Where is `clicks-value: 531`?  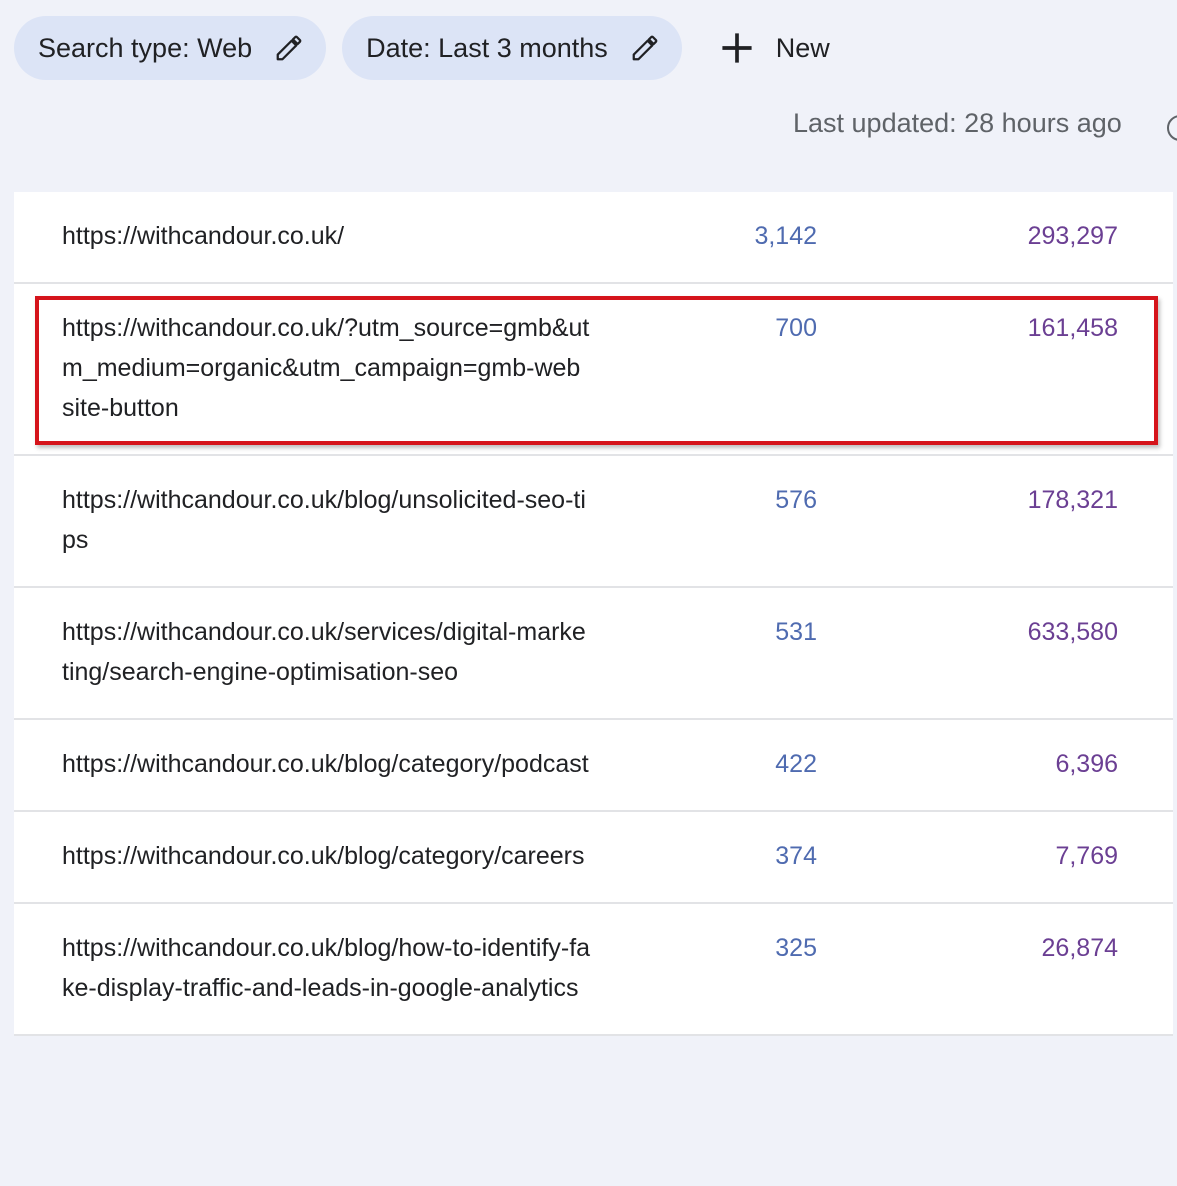 clicks-value: 531 is located at coordinates (796, 632).